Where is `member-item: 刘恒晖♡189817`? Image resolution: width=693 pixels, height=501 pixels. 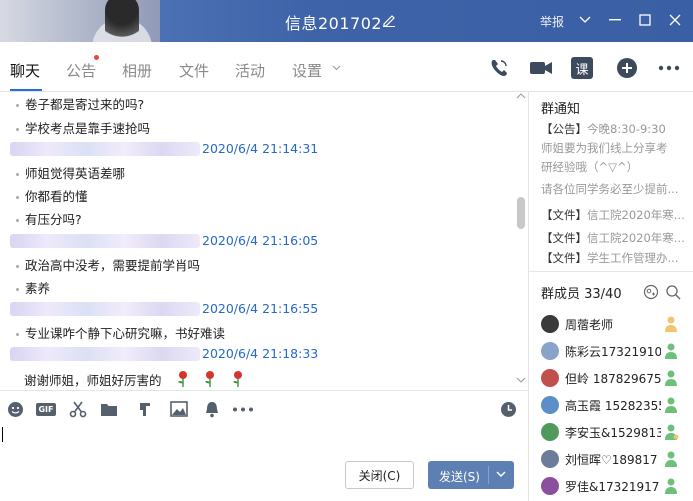 member-item: 刘恒晖♡189817 is located at coordinates (616, 459).